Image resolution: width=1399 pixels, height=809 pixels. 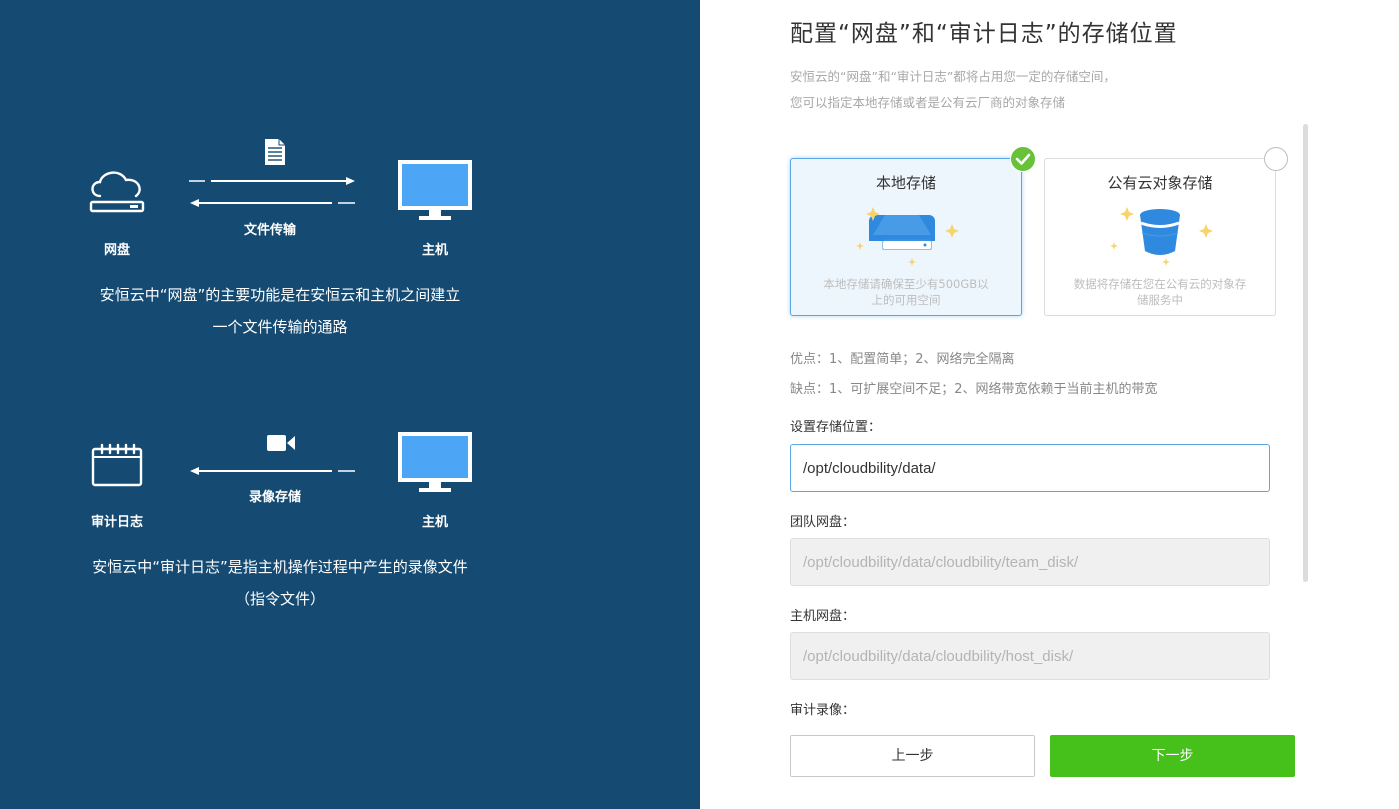 I want to click on storage-location-input, so click(x=1030, y=468).